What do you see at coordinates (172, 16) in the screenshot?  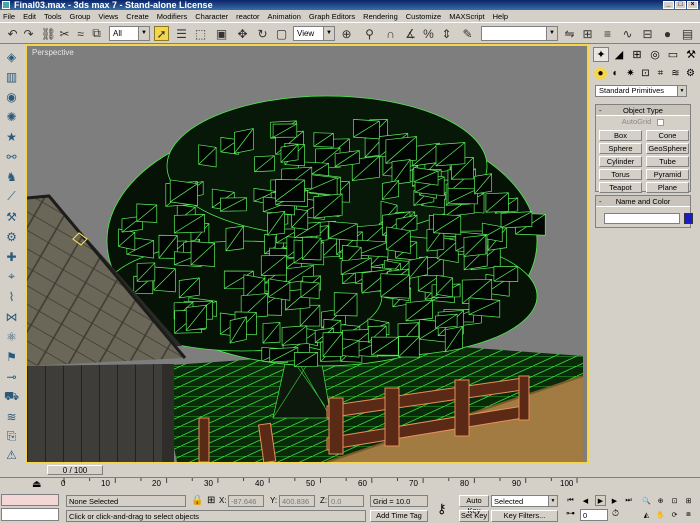 I see `menu-modifiers: Modifiers` at bounding box center [172, 16].